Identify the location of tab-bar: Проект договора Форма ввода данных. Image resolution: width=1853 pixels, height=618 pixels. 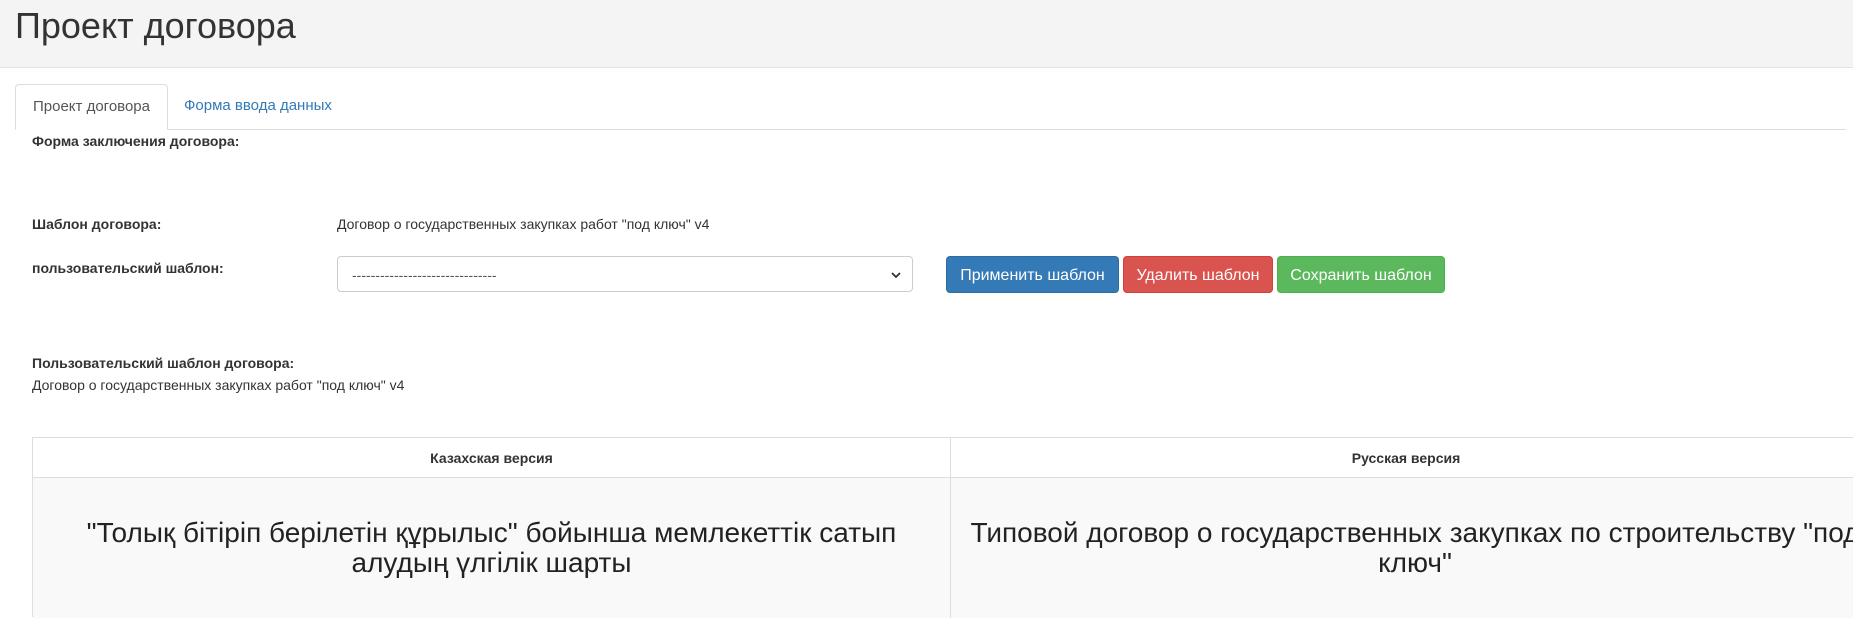
(930, 107).